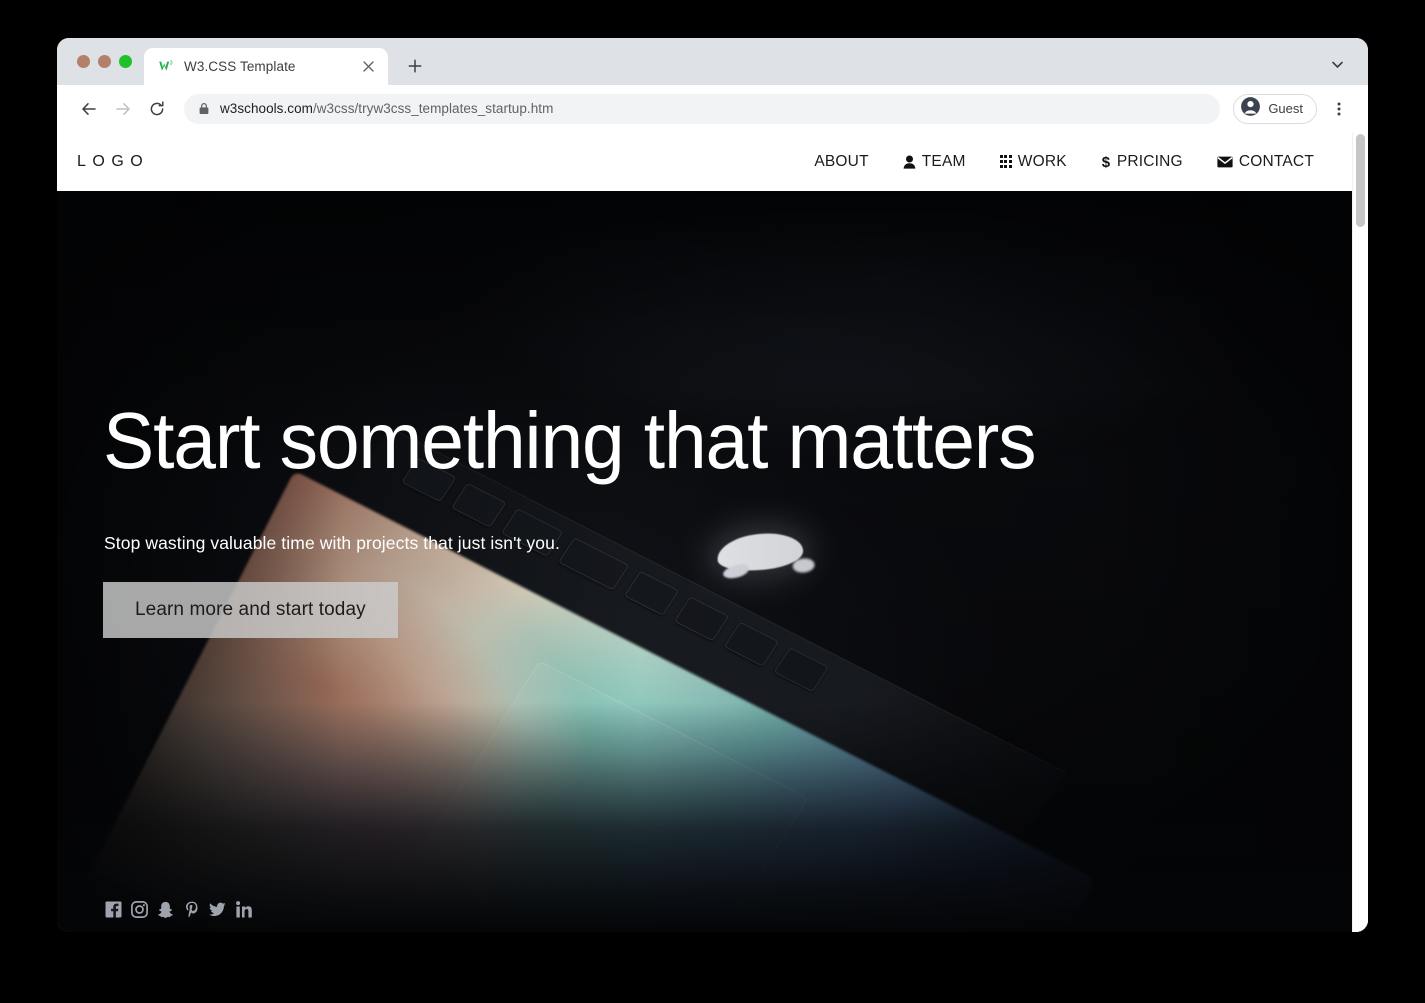 The width and height of the screenshot is (1425, 1003). I want to click on page-scrollbar-thumb, so click(1360, 180).